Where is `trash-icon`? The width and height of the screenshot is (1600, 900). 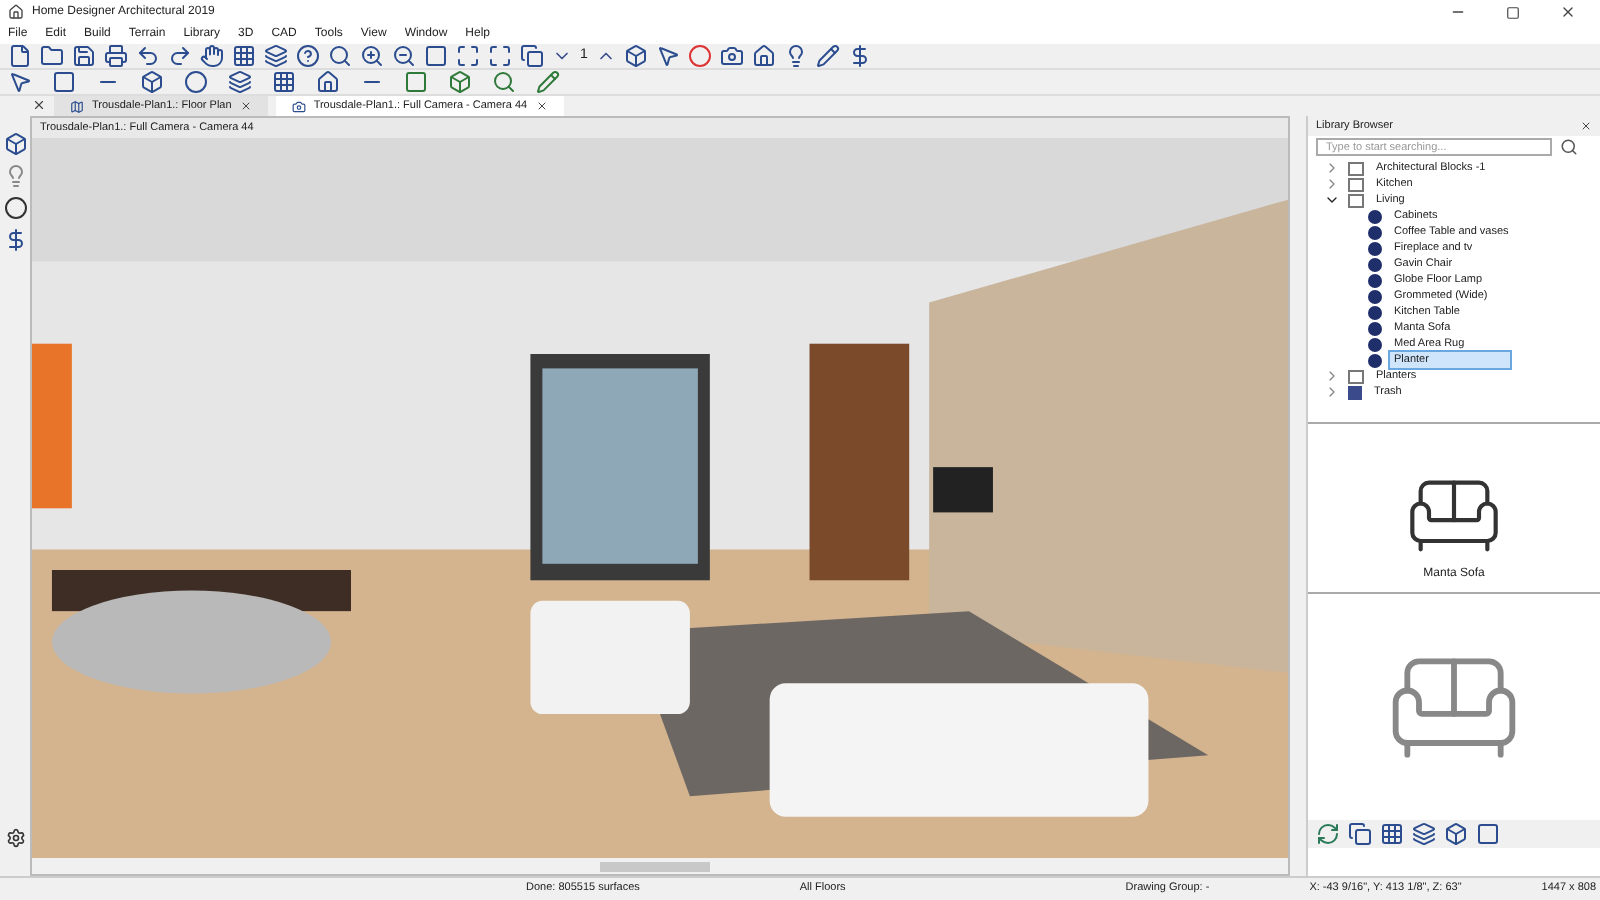
trash-icon is located at coordinates (1355, 392).